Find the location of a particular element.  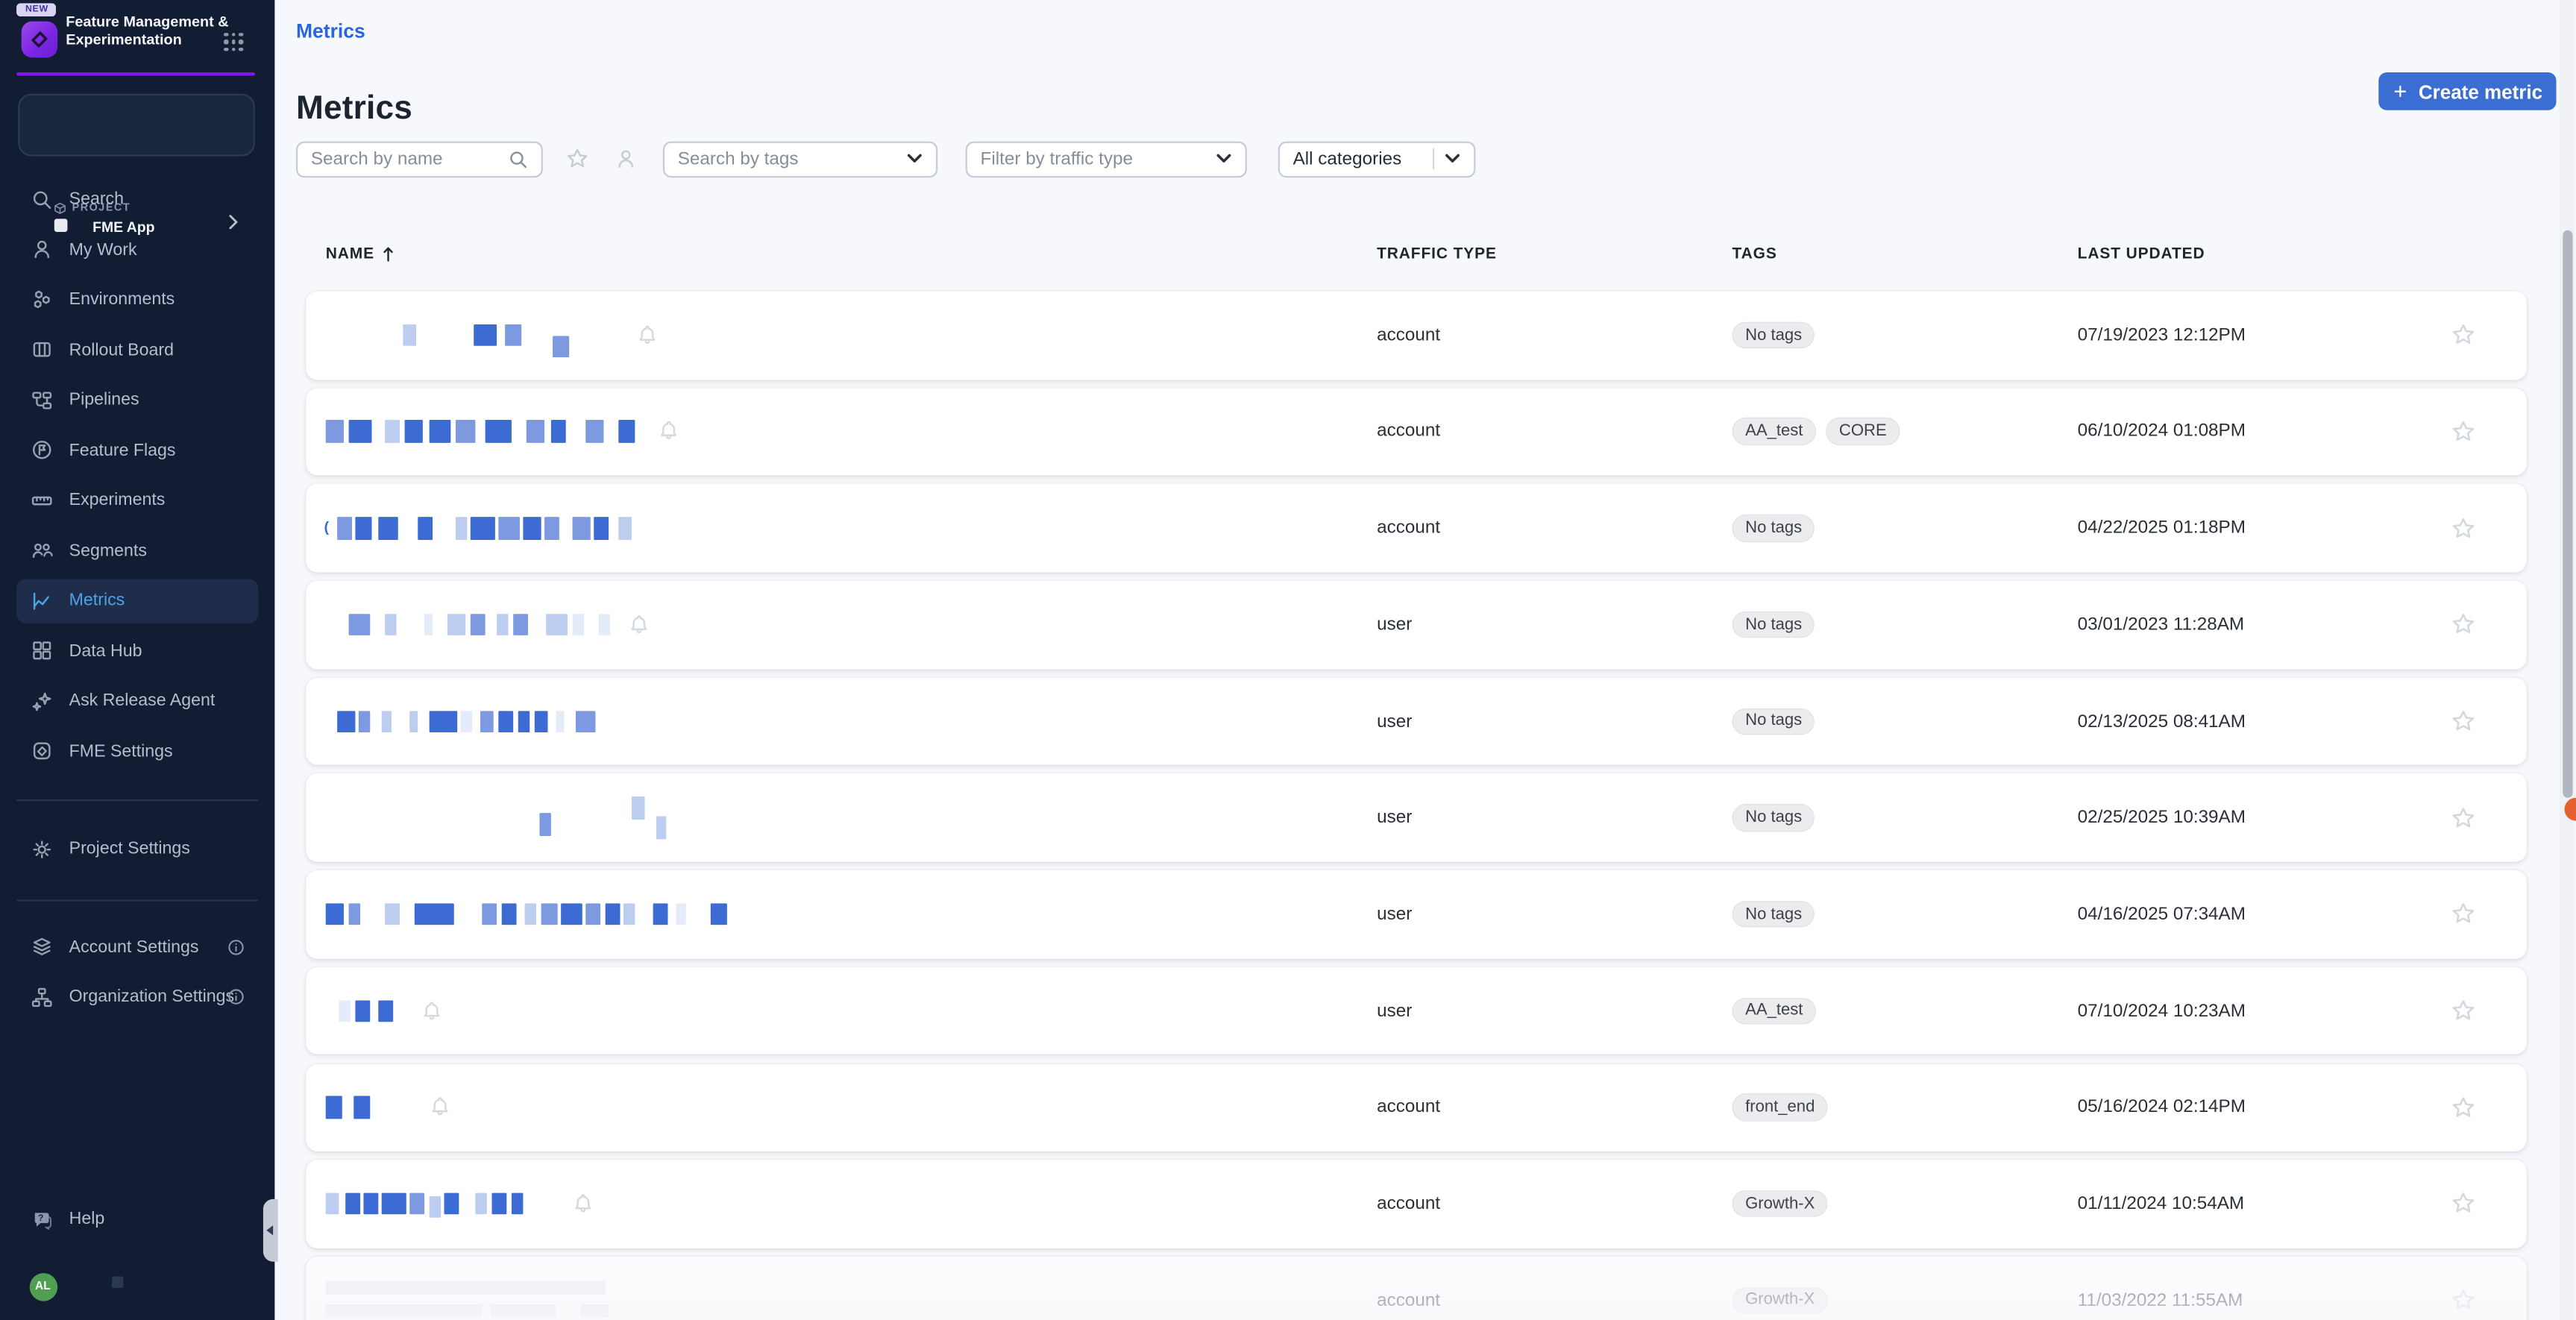

sidebar-item-data-hub: Data Hub is located at coordinates (137, 651).